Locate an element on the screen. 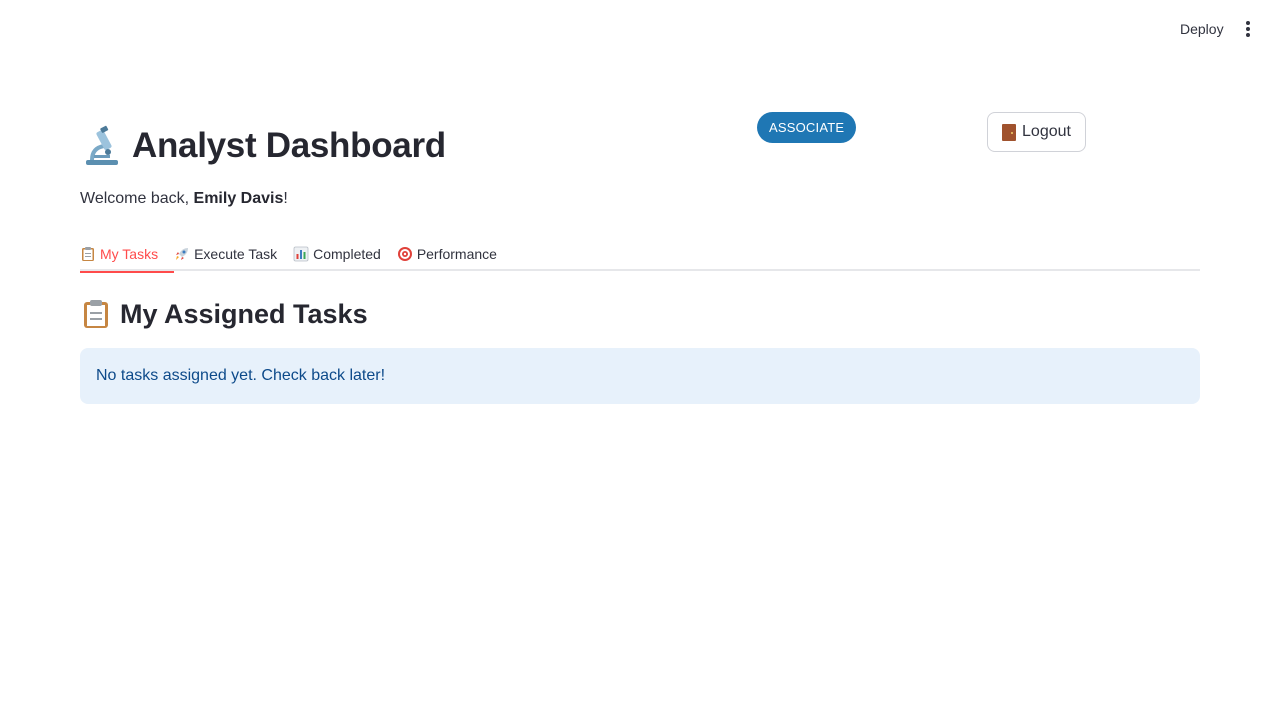 The image size is (1280, 720). logout-label: Logout is located at coordinates (1046, 131).